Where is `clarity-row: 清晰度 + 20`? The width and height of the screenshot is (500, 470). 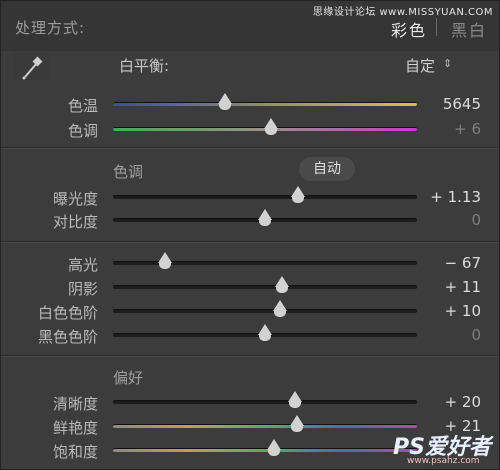 clarity-row: 清晰度 + 20 is located at coordinates (250, 402).